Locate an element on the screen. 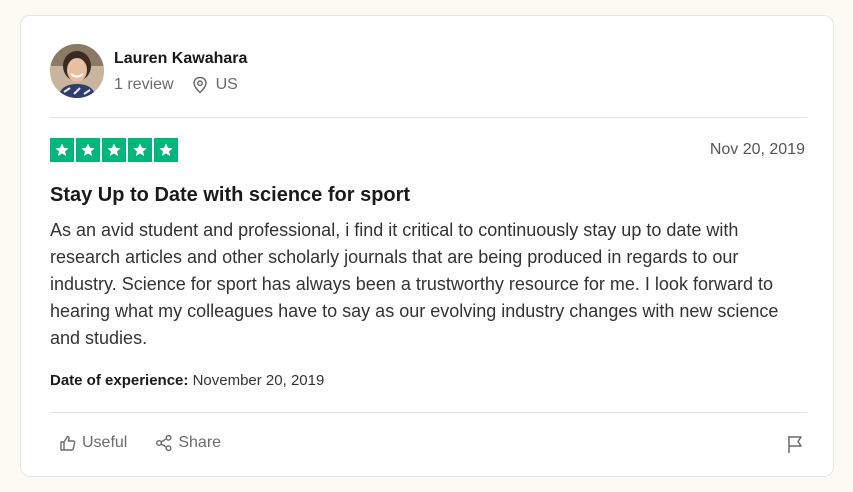 The height and width of the screenshot is (492, 853). review-actions: Useful Share is located at coordinates (154, 443).